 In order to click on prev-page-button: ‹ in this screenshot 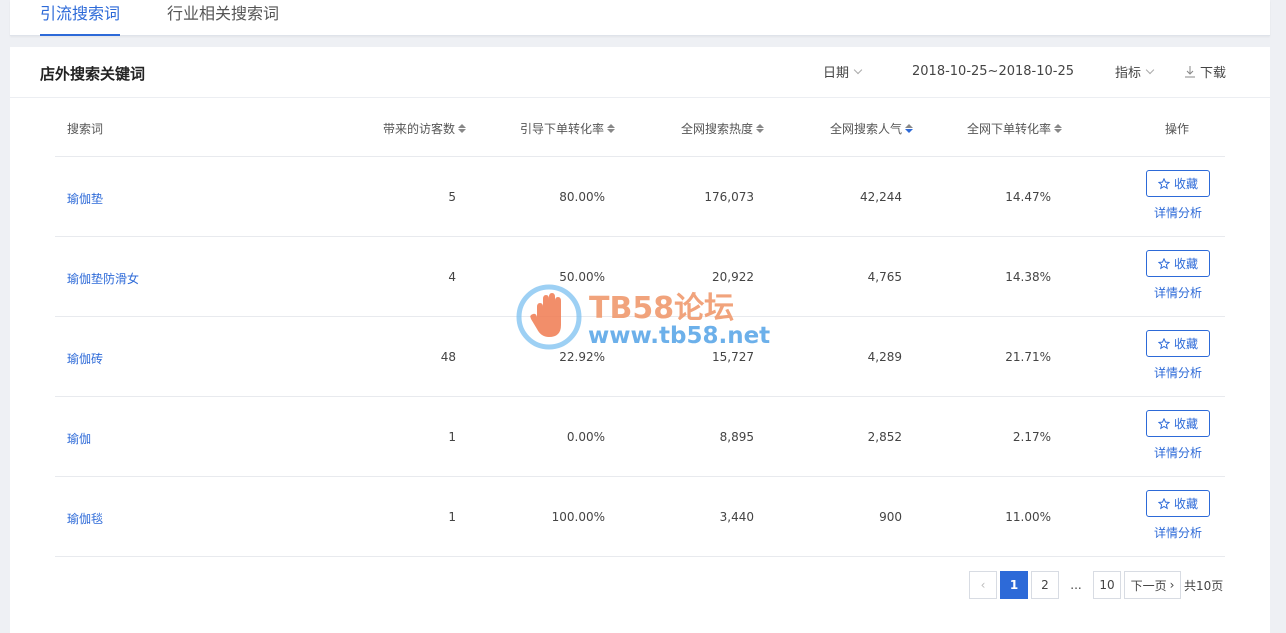, I will do `click(983, 585)`.